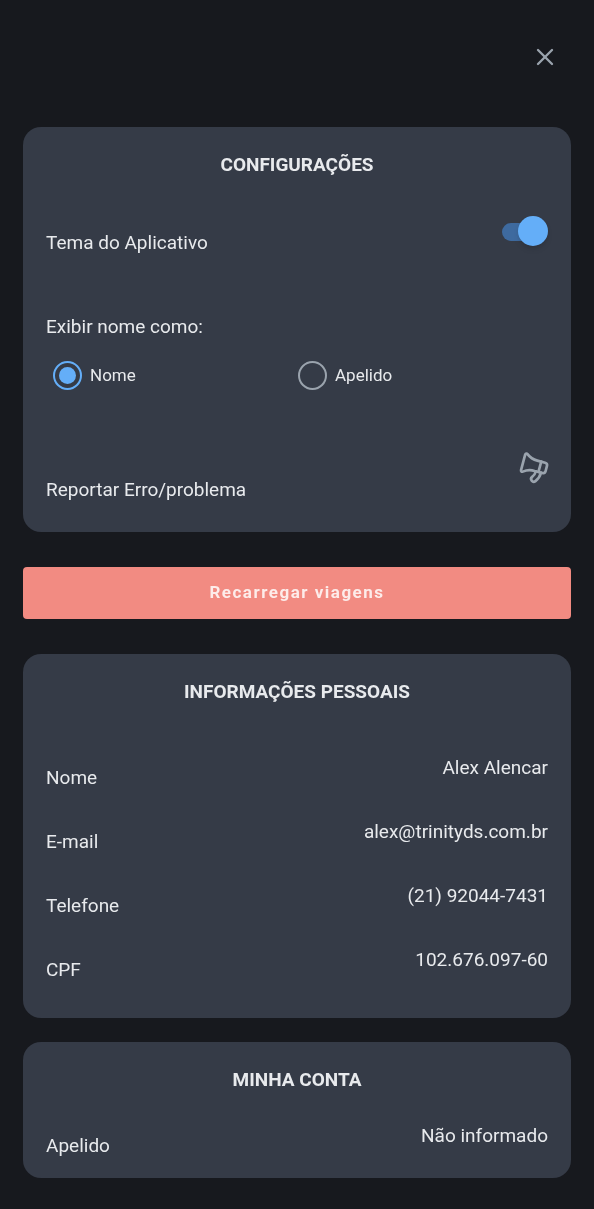  I want to click on megaphone-icon, so click(534, 468).